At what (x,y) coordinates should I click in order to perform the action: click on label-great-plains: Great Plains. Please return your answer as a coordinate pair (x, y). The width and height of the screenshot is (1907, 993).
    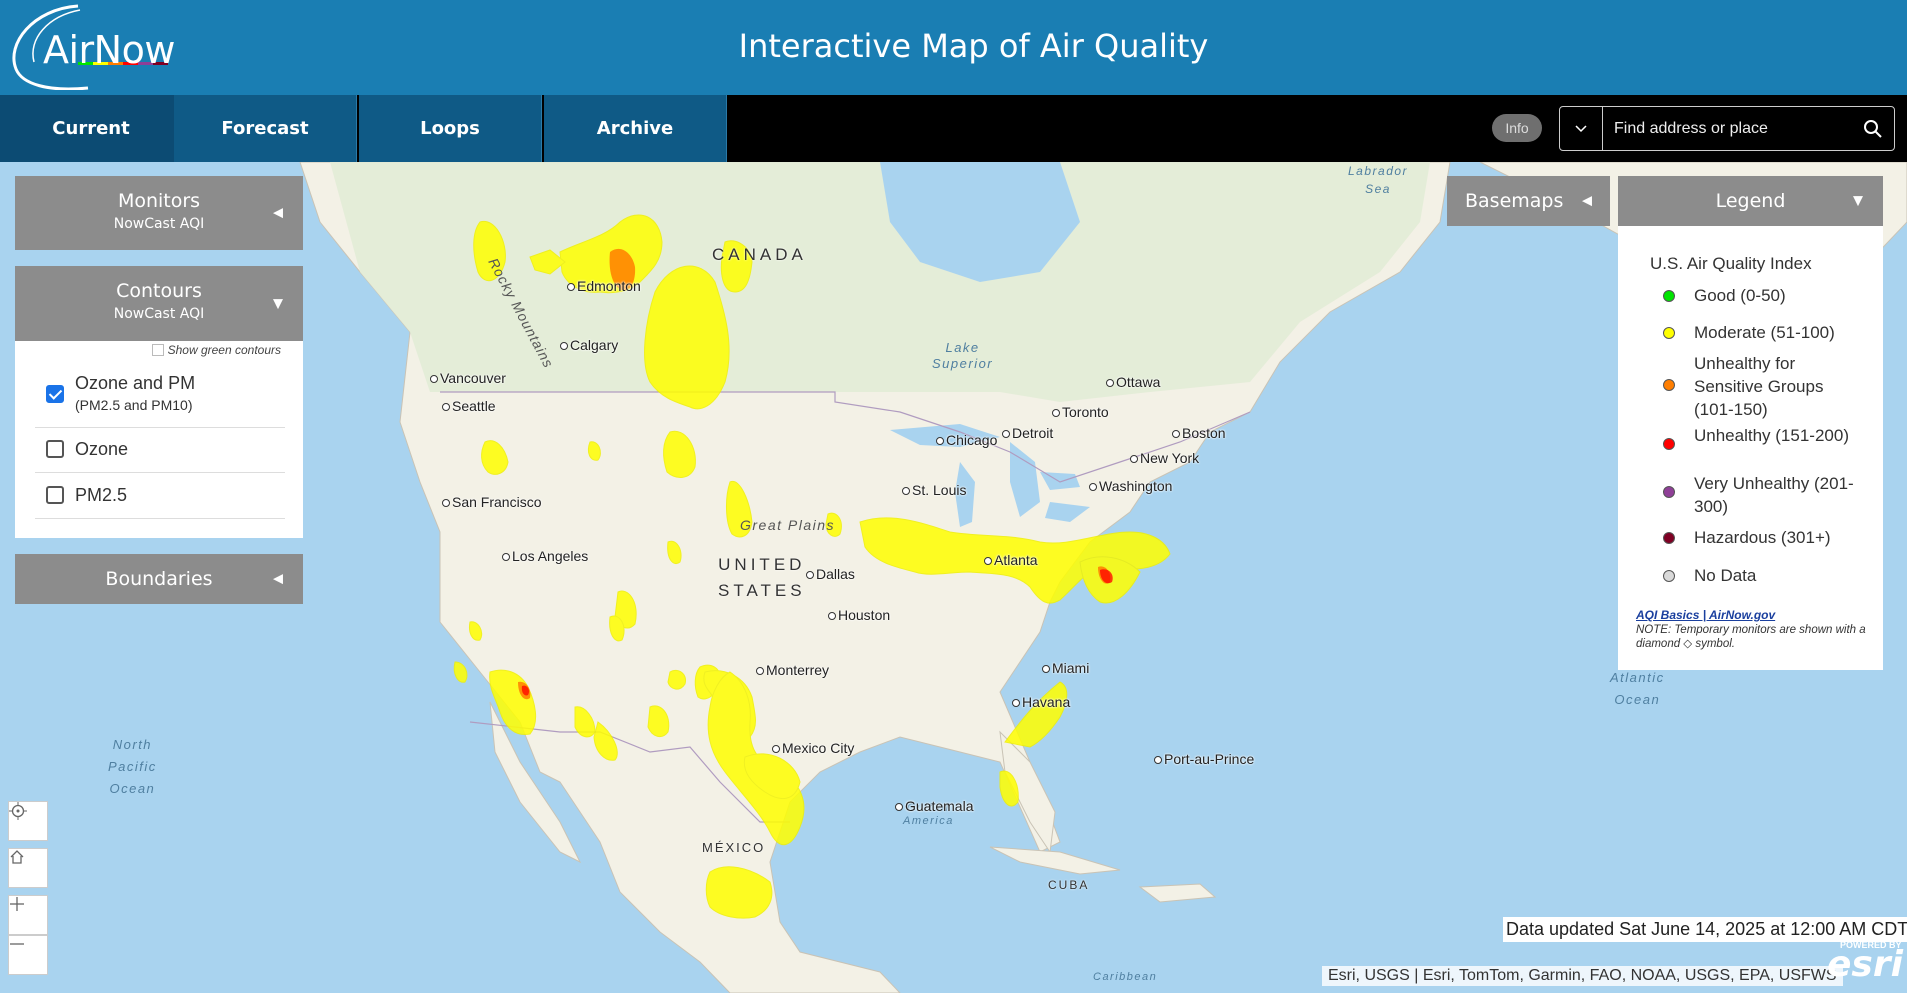
    Looking at the image, I should click on (788, 525).